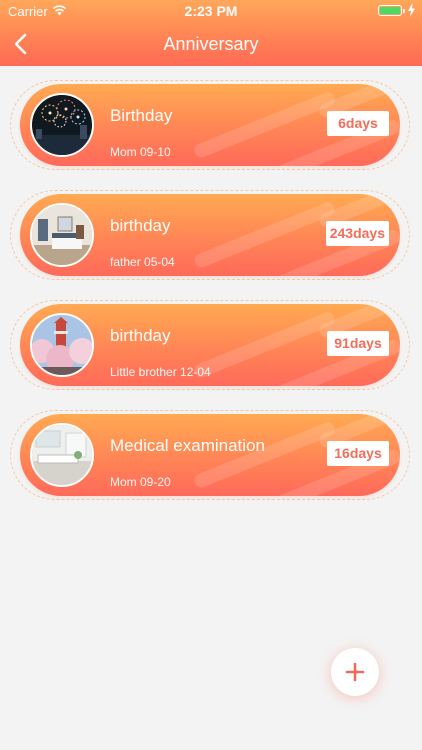 This screenshot has width=422, height=750. What do you see at coordinates (391, 10) in the screenshot?
I see `battery-icon` at bounding box center [391, 10].